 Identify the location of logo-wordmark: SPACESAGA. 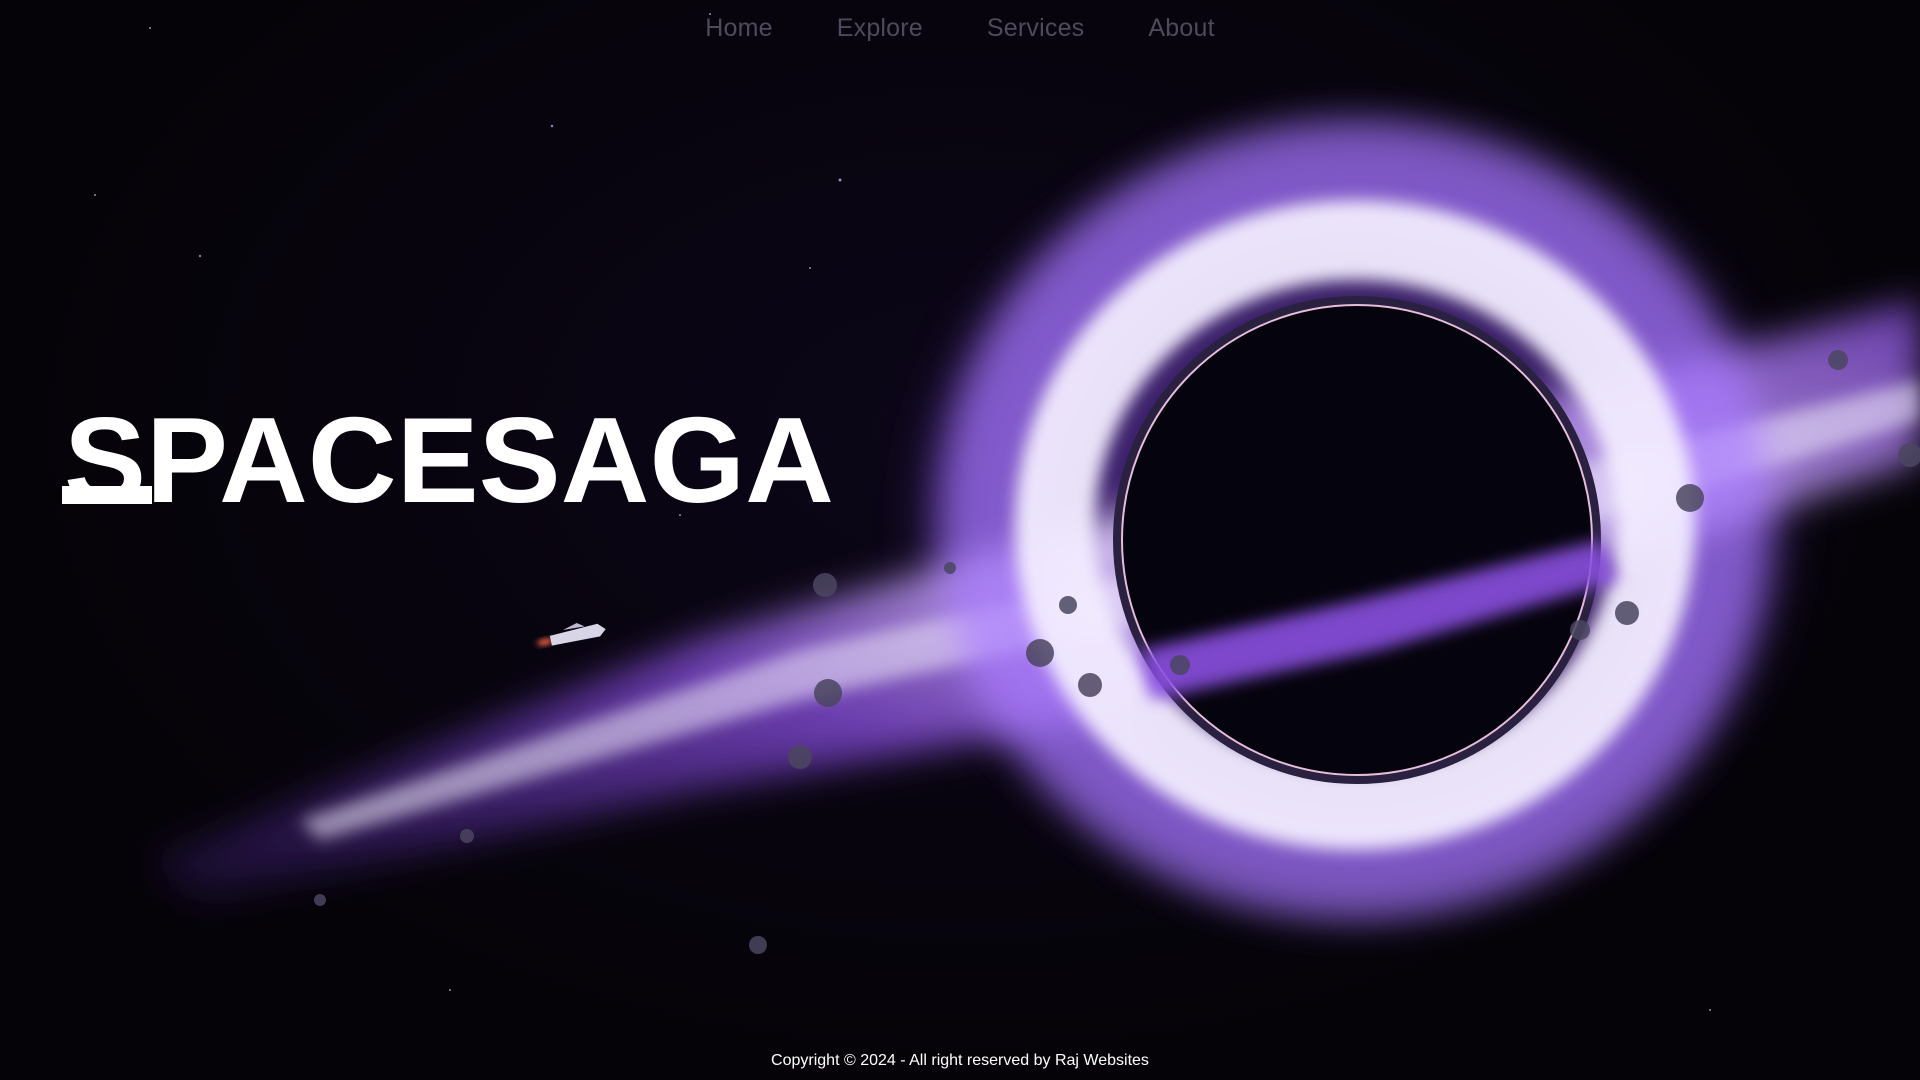
(449, 454).